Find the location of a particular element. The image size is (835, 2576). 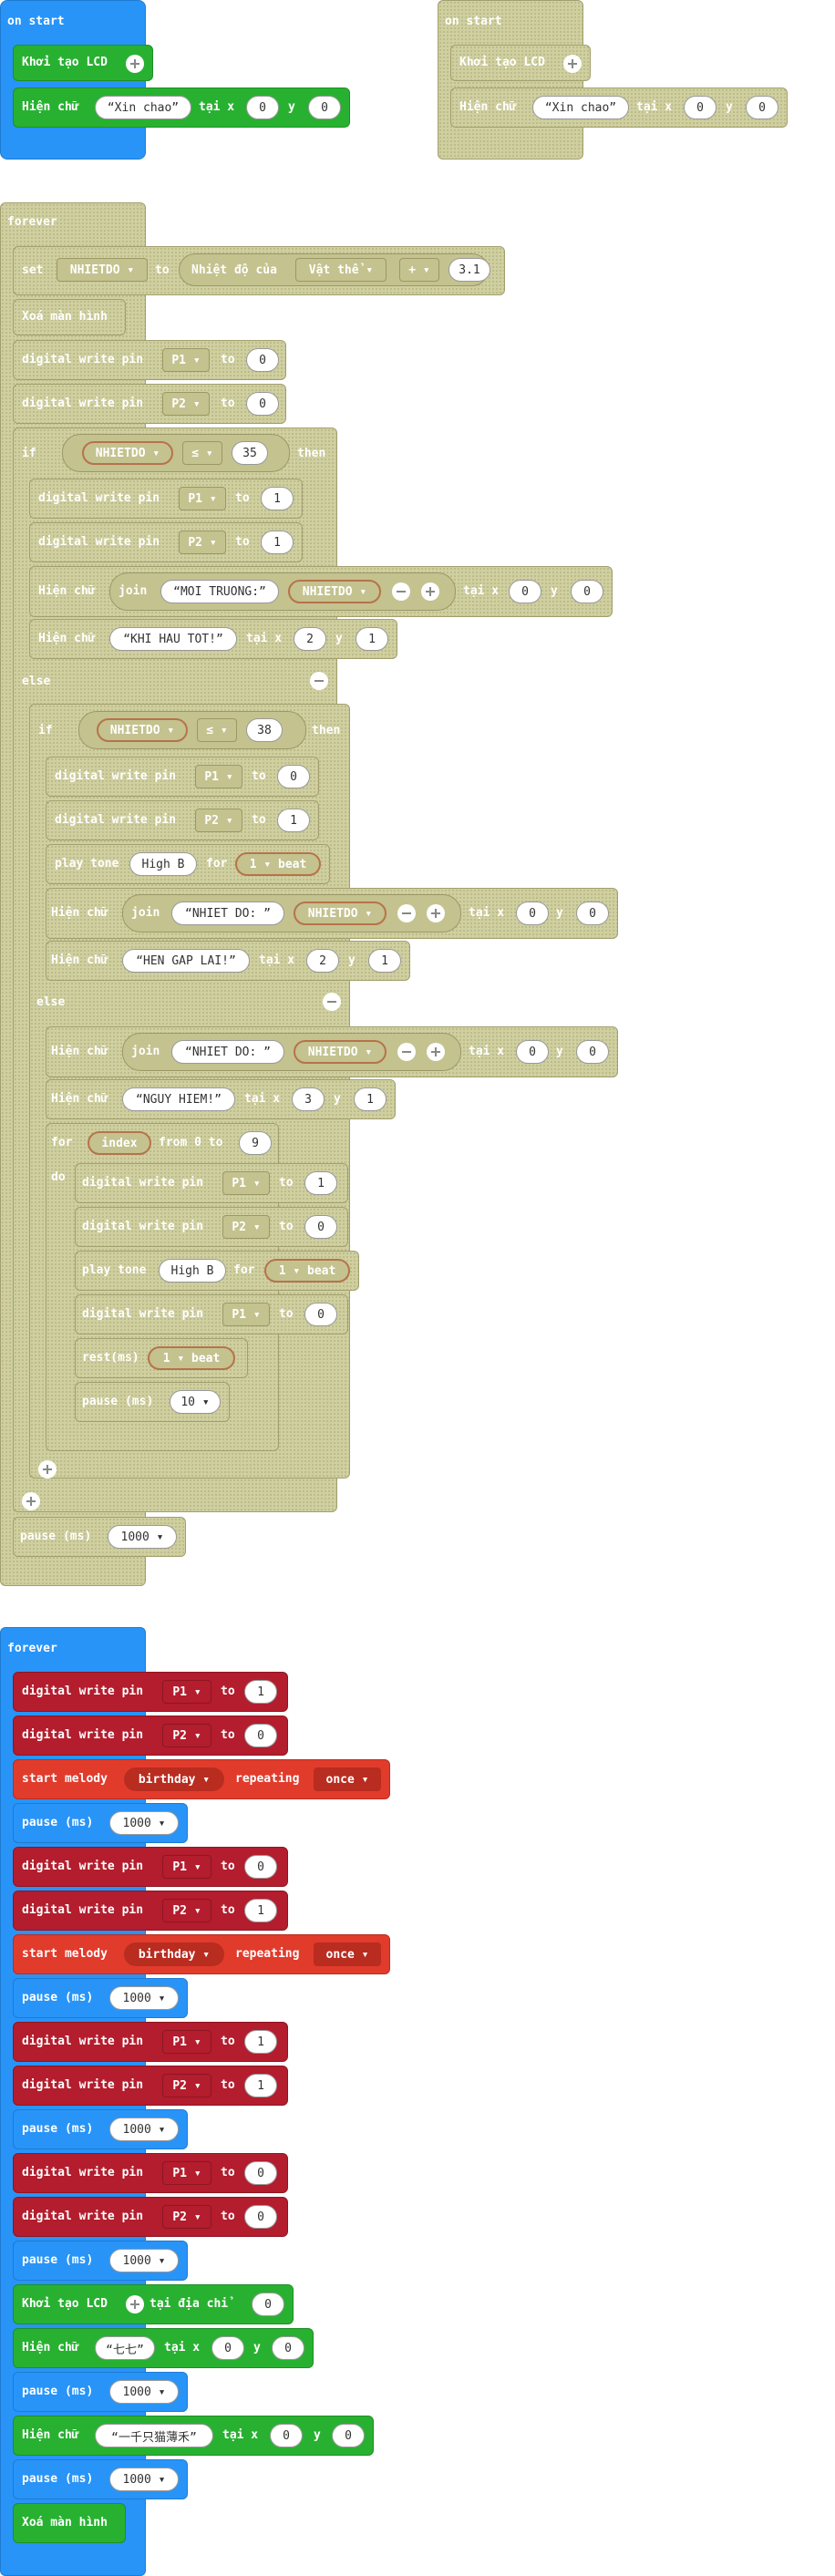

text-value: “KHI HAU TOT!” is located at coordinates (173, 639).